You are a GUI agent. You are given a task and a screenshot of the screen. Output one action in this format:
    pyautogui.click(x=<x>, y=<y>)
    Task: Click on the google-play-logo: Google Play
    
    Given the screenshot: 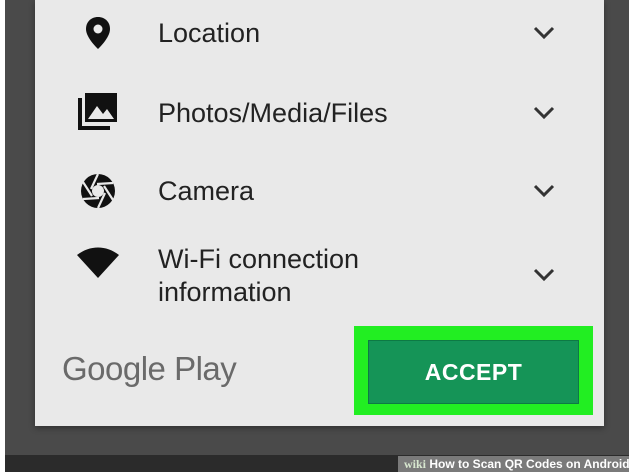 What is the action you would take?
    pyautogui.click(x=149, y=368)
    